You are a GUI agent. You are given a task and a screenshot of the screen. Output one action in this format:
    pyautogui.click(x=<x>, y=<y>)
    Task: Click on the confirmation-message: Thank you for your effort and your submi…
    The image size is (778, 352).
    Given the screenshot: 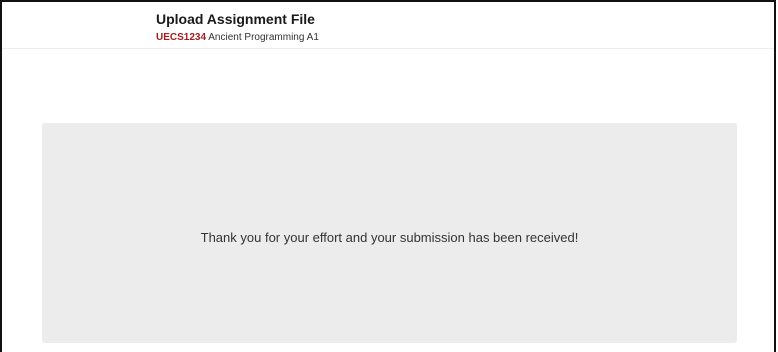 What is the action you would take?
    pyautogui.click(x=389, y=237)
    